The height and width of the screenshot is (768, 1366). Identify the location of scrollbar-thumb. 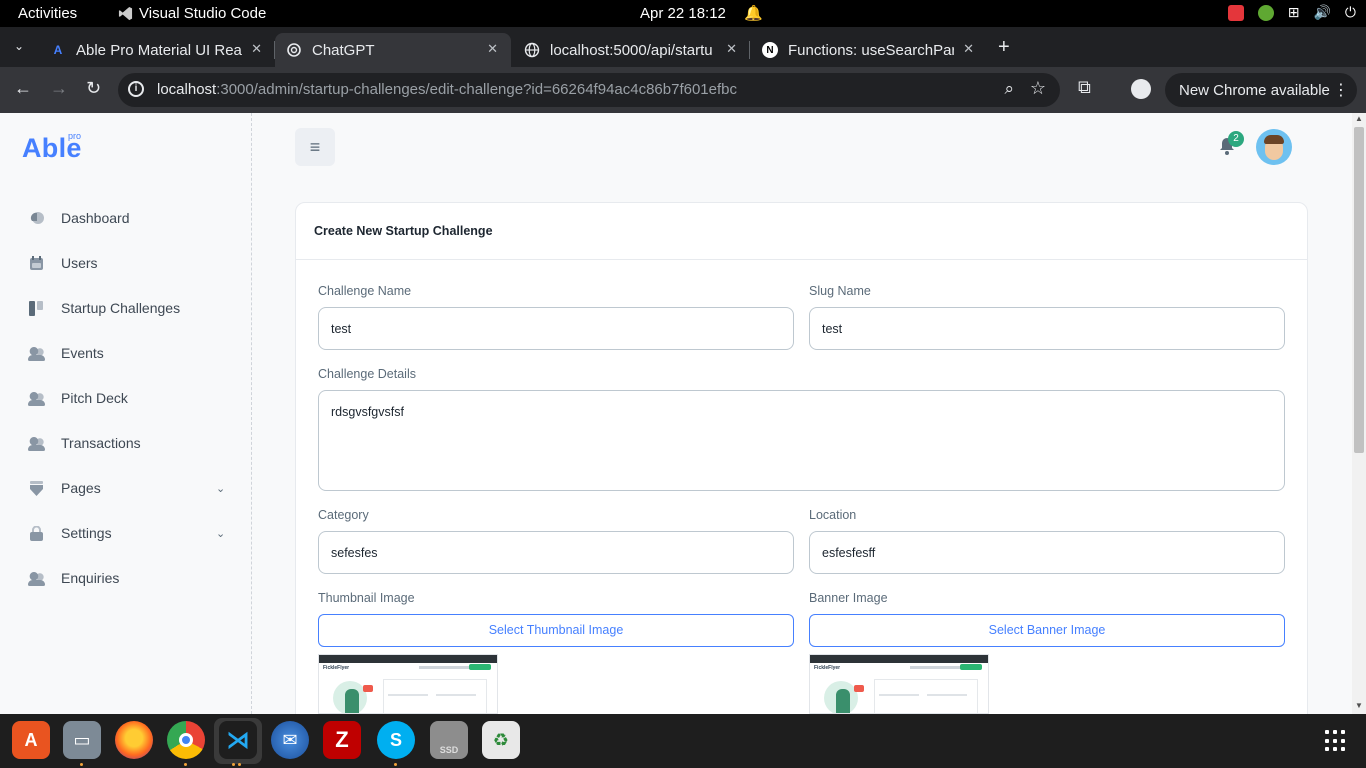
(1359, 290).